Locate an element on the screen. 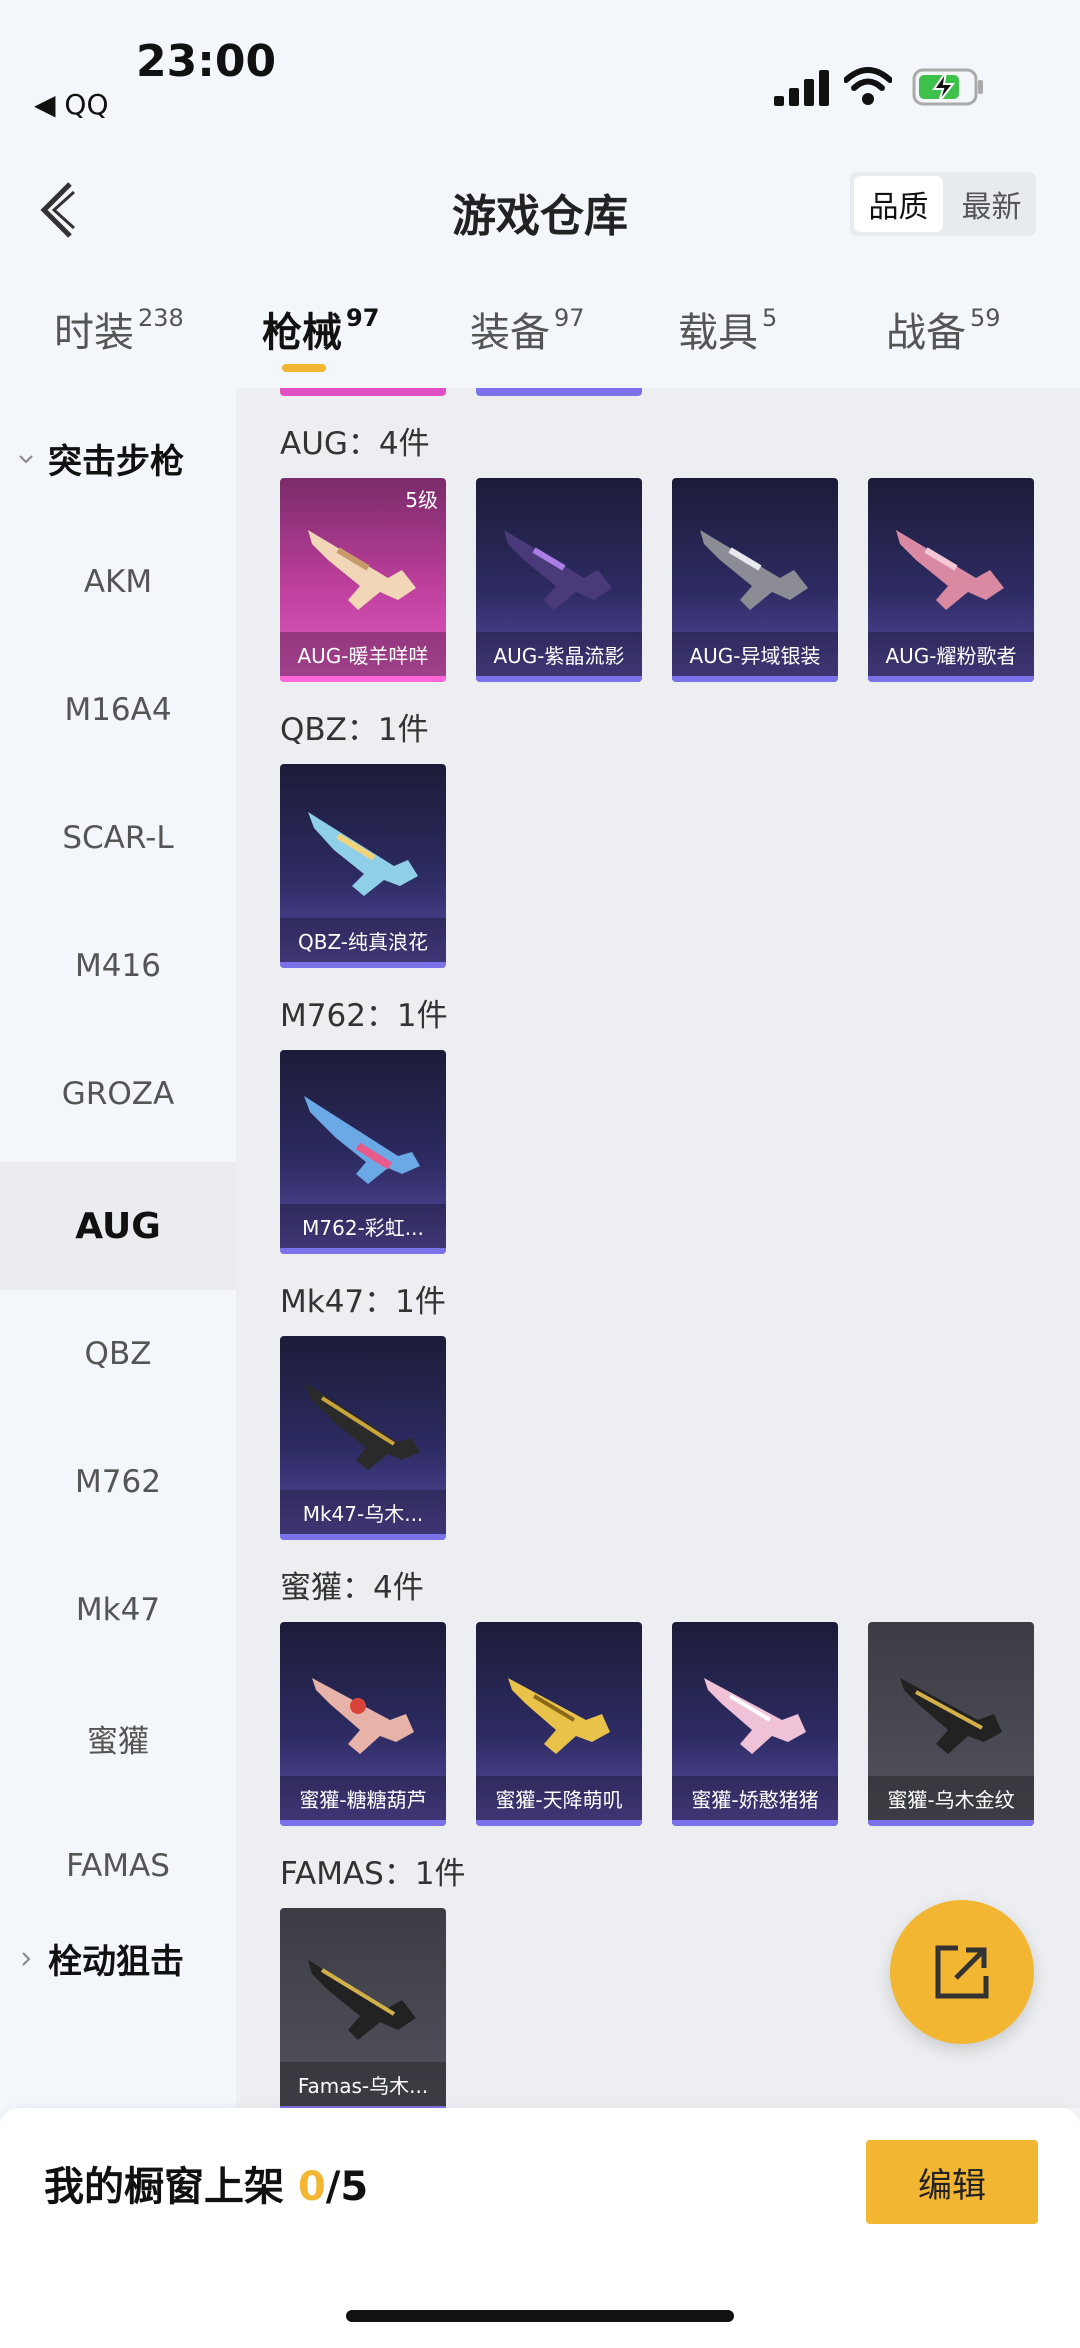  sidebar-category-bolt-snipers: 栓动狙击 is located at coordinates (101, 1958).